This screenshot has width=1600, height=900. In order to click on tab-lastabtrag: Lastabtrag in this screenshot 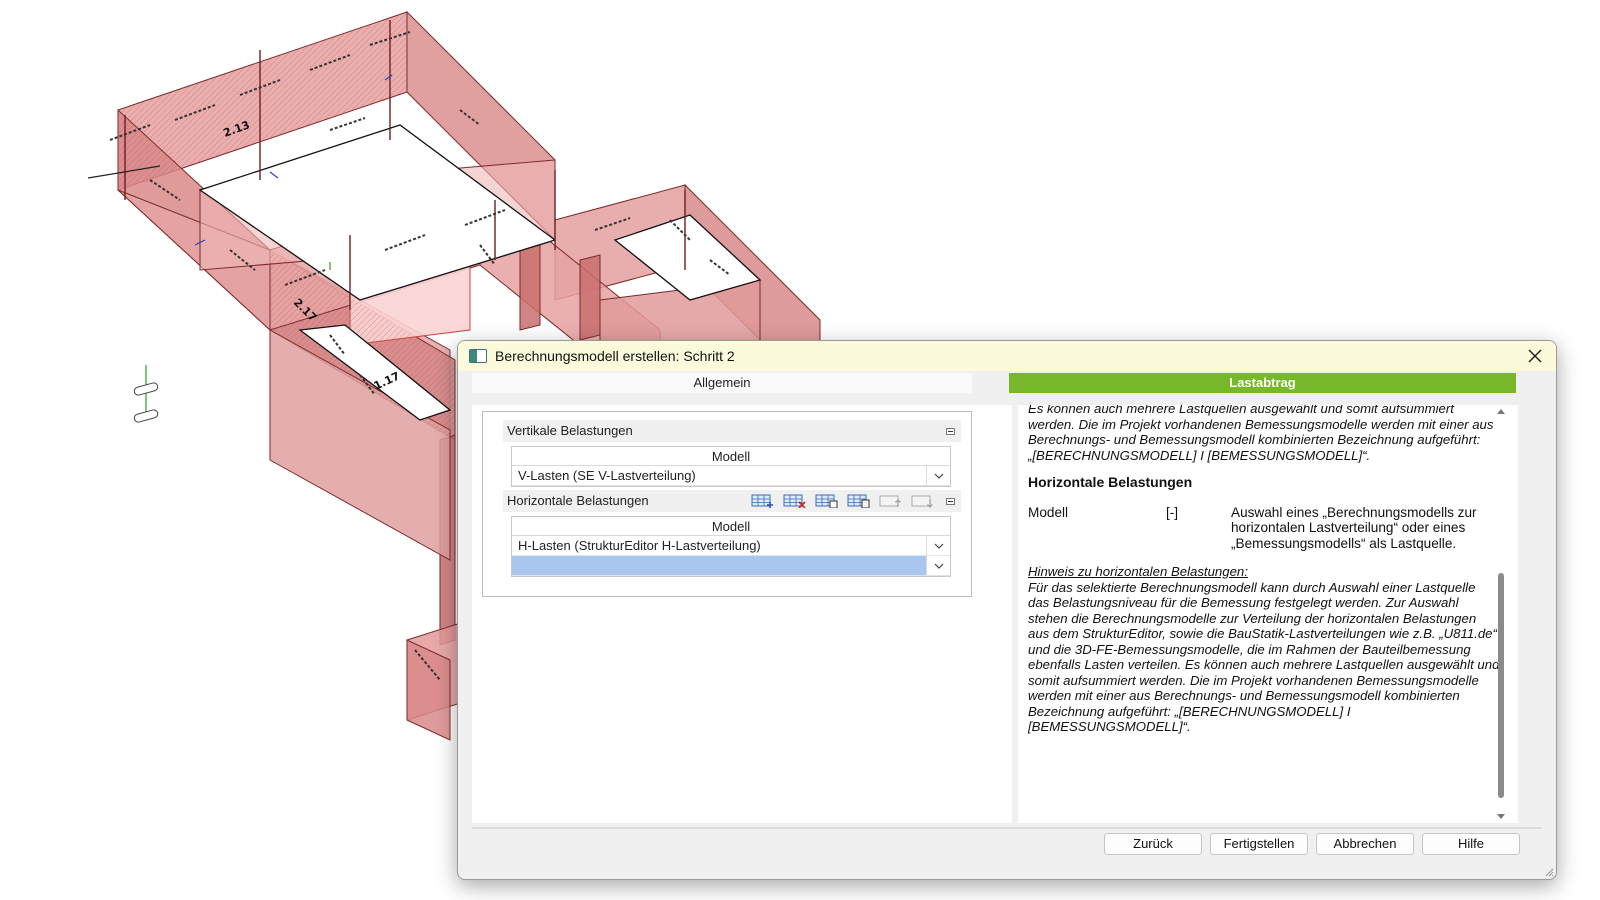, I will do `click(1262, 383)`.